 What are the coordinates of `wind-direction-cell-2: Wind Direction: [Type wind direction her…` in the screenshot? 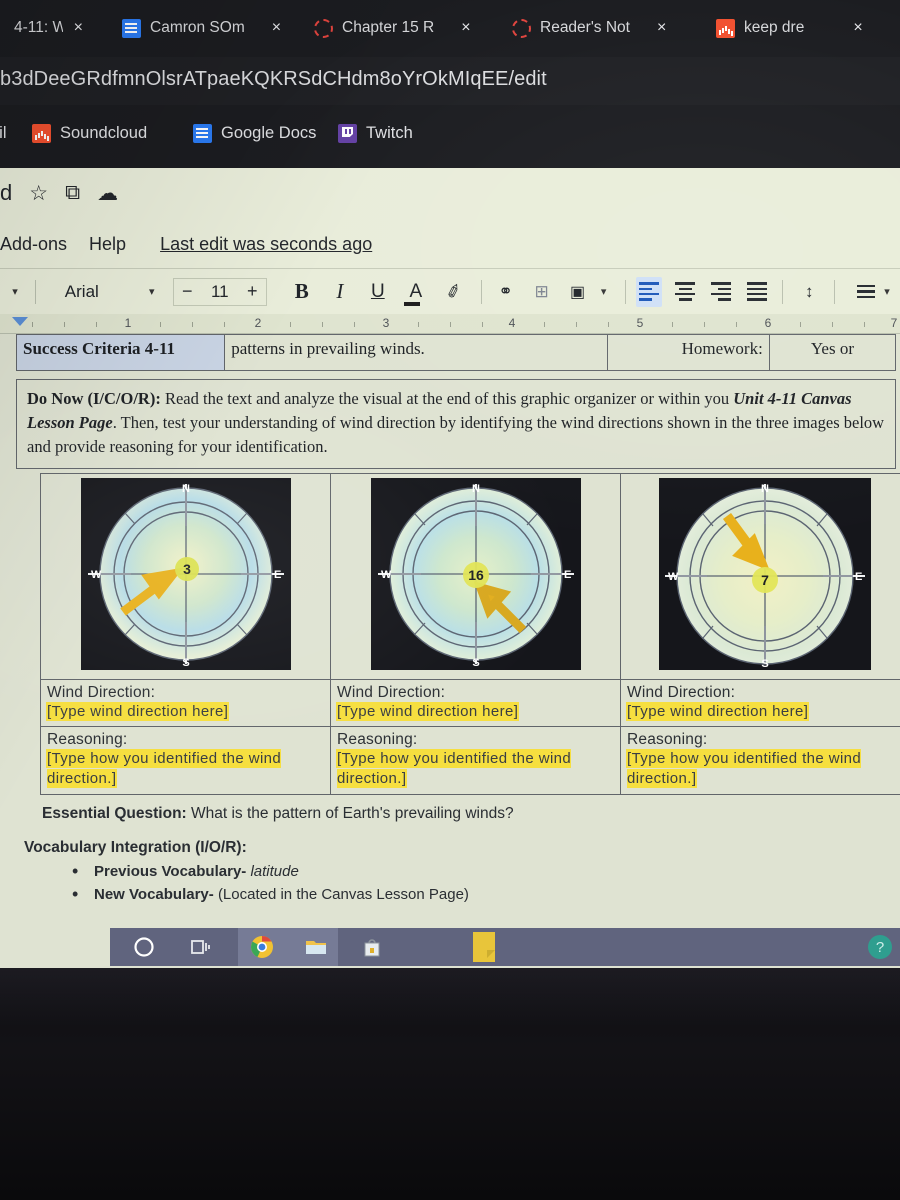 It's located at (475, 703).